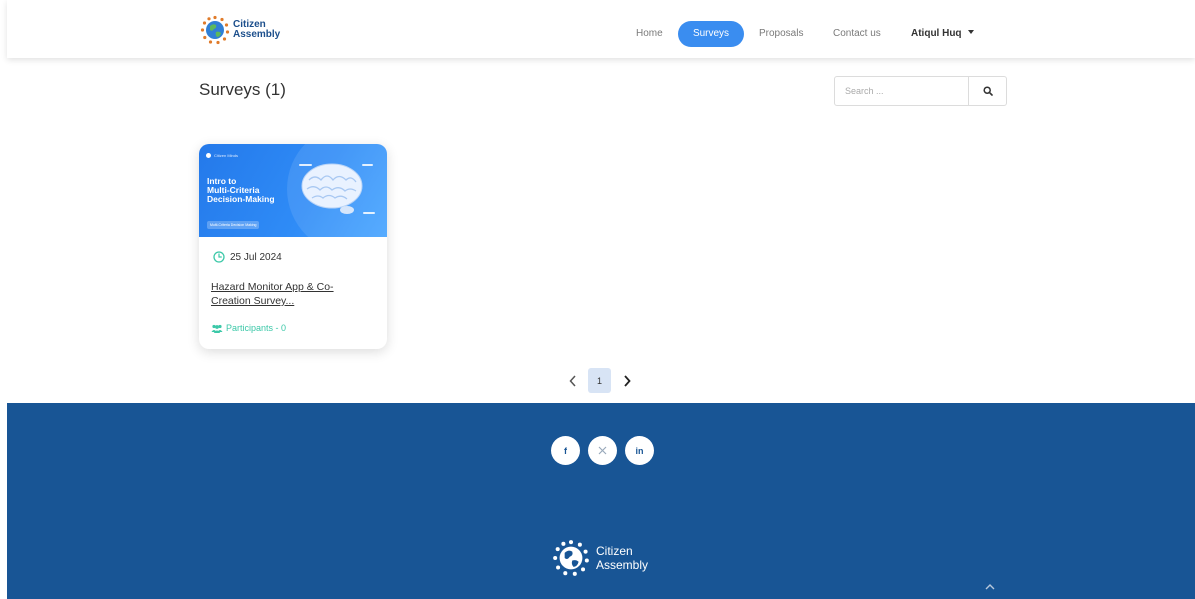 This screenshot has height=599, width=1195. I want to click on brand-name: Citizen Assembly, so click(256, 30).